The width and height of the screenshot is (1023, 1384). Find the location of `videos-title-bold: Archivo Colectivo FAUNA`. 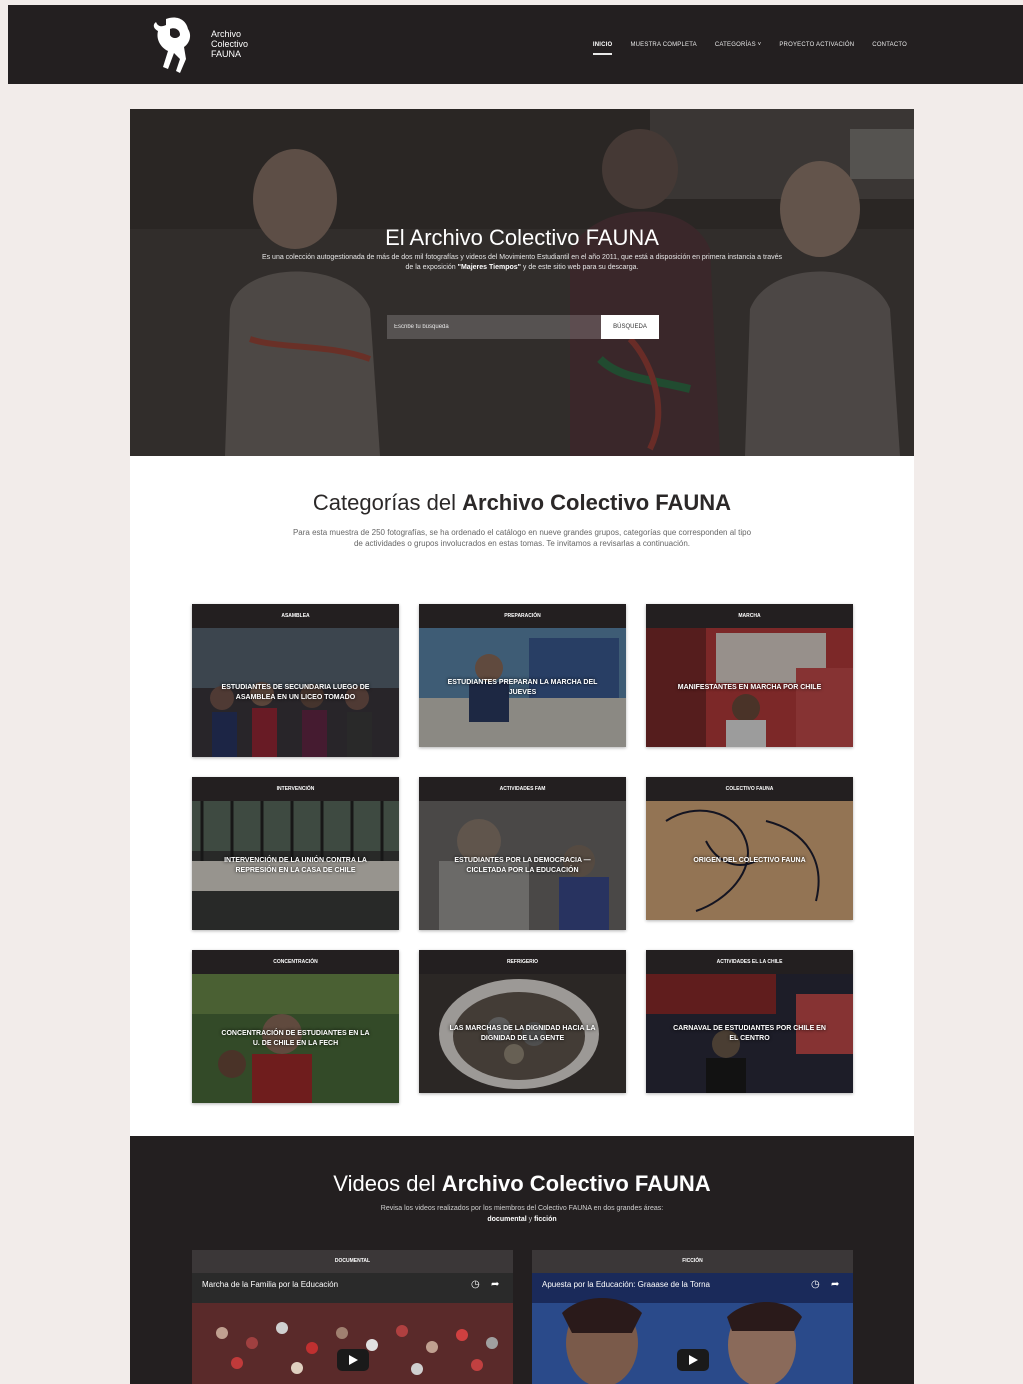

videos-title-bold: Archivo Colectivo FAUNA is located at coordinates (576, 1183).